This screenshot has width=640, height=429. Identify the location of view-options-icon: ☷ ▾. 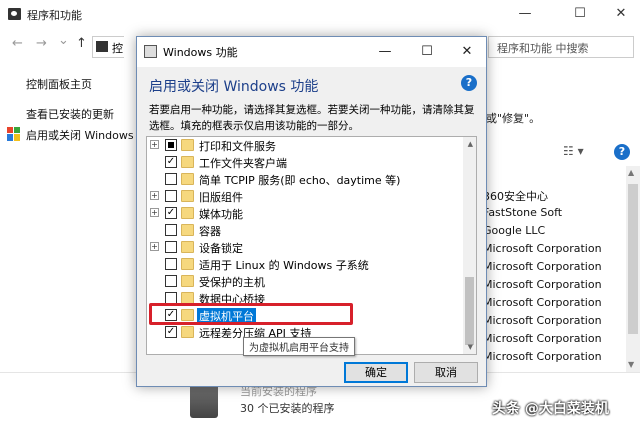
(573, 151).